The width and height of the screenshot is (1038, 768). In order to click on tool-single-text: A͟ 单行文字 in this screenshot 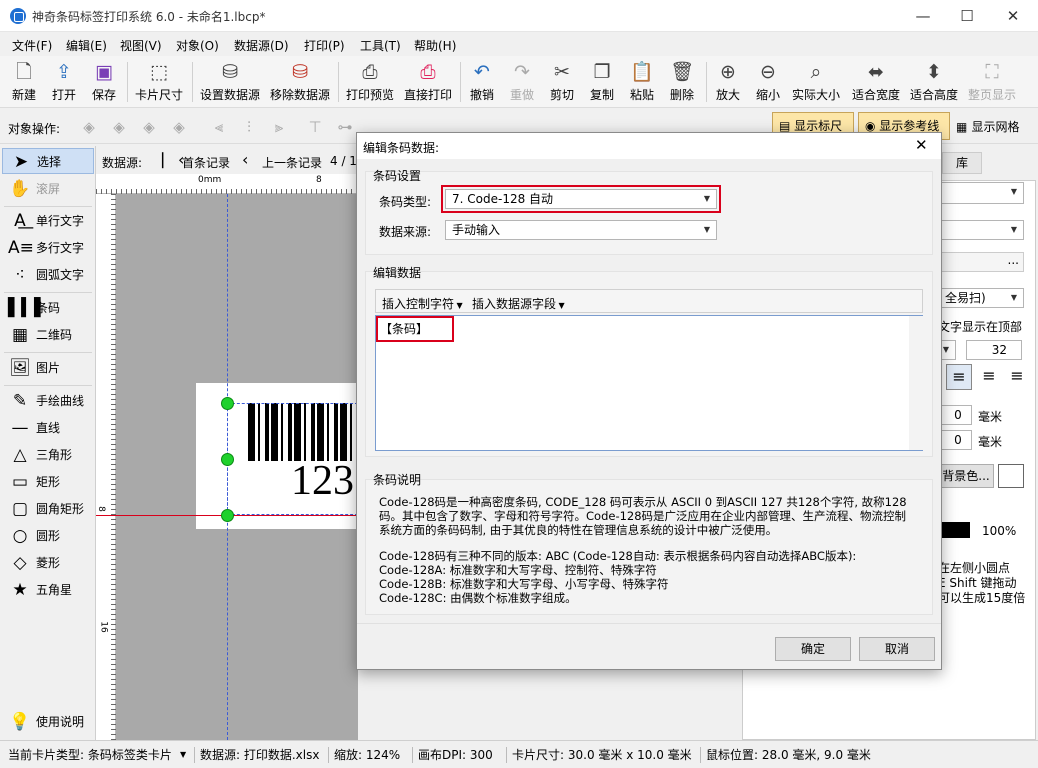, I will do `click(48, 221)`.